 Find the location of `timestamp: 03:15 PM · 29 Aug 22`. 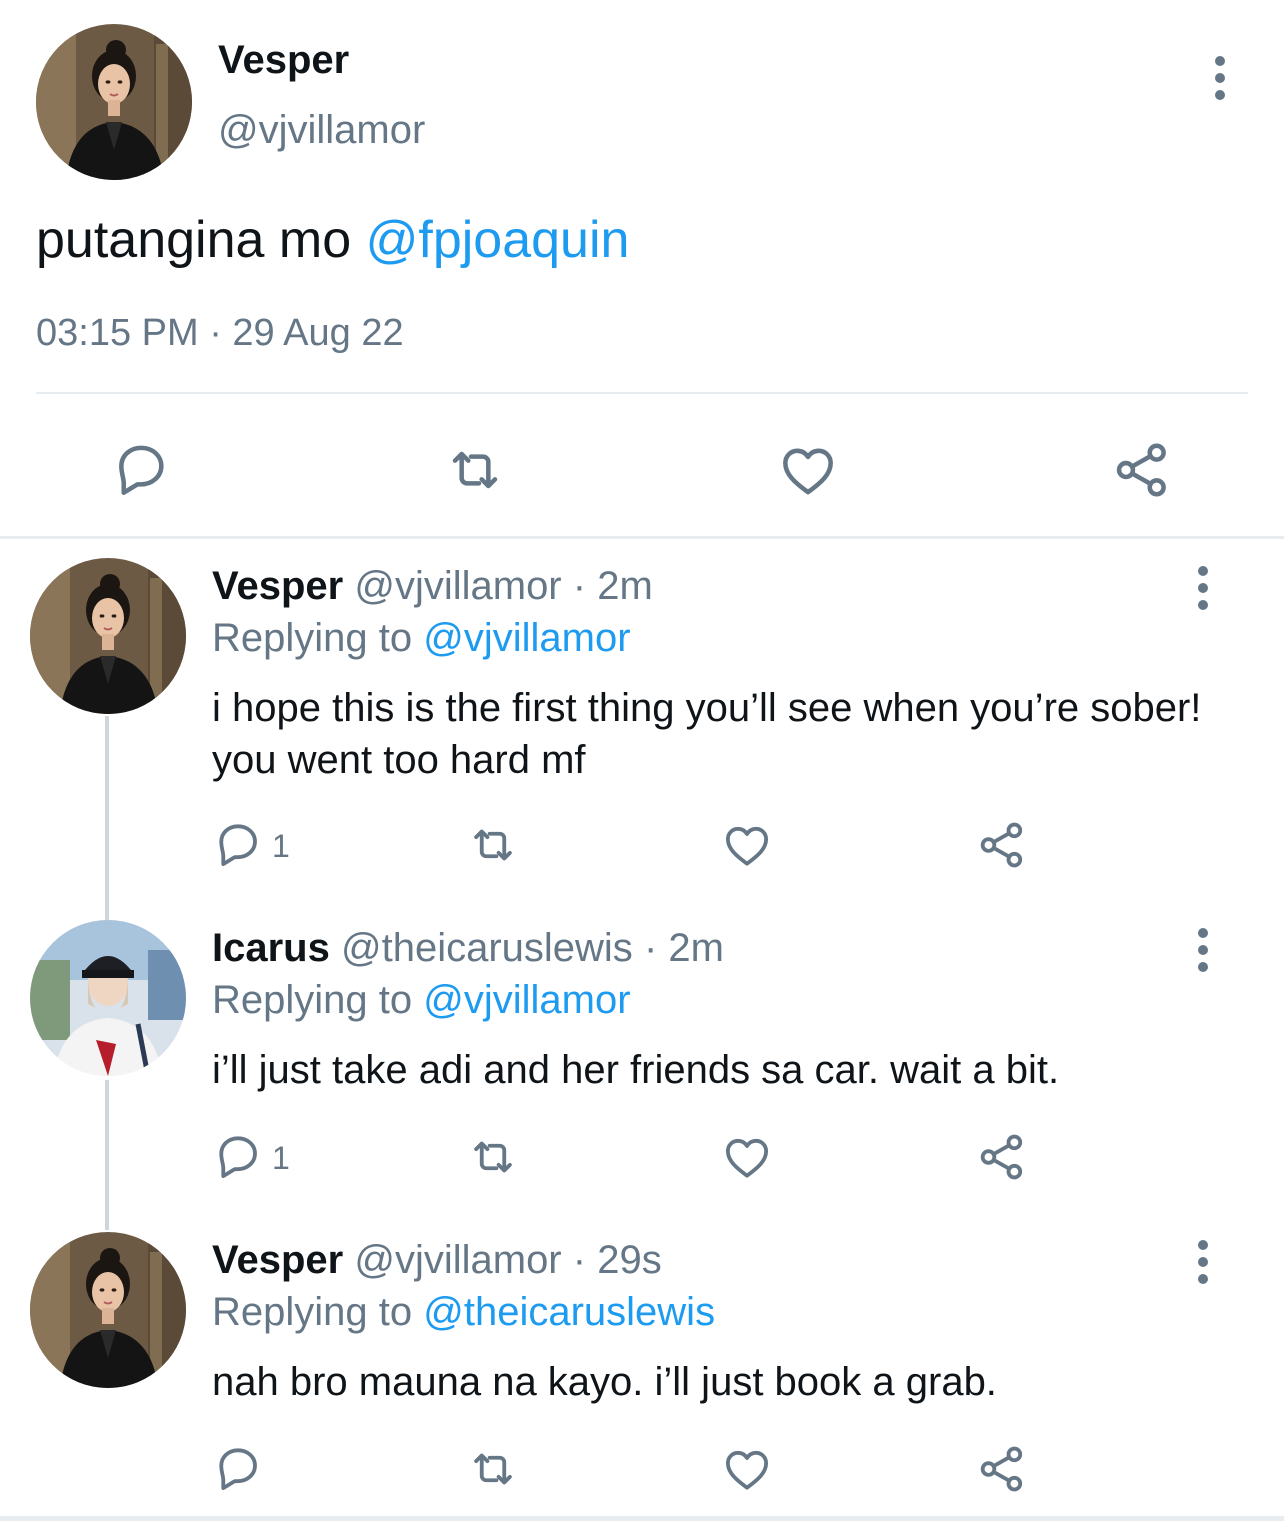

timestamp: 03:15 PM · 29 Aug 22 is located at coordinates (220, 333).